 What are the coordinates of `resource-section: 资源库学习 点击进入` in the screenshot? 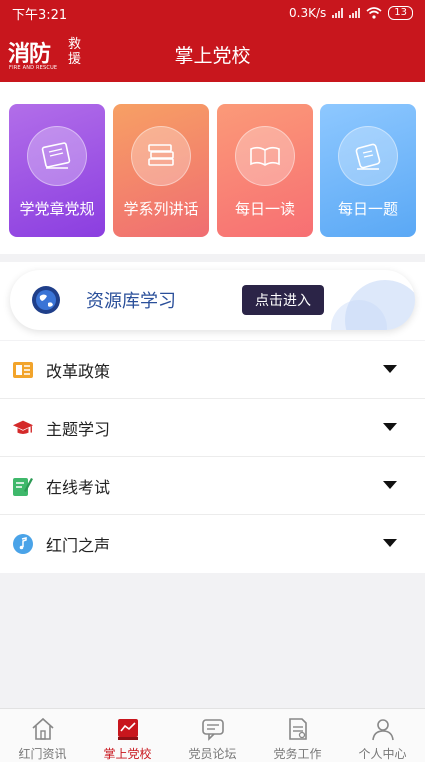 It's located at (212, 301).